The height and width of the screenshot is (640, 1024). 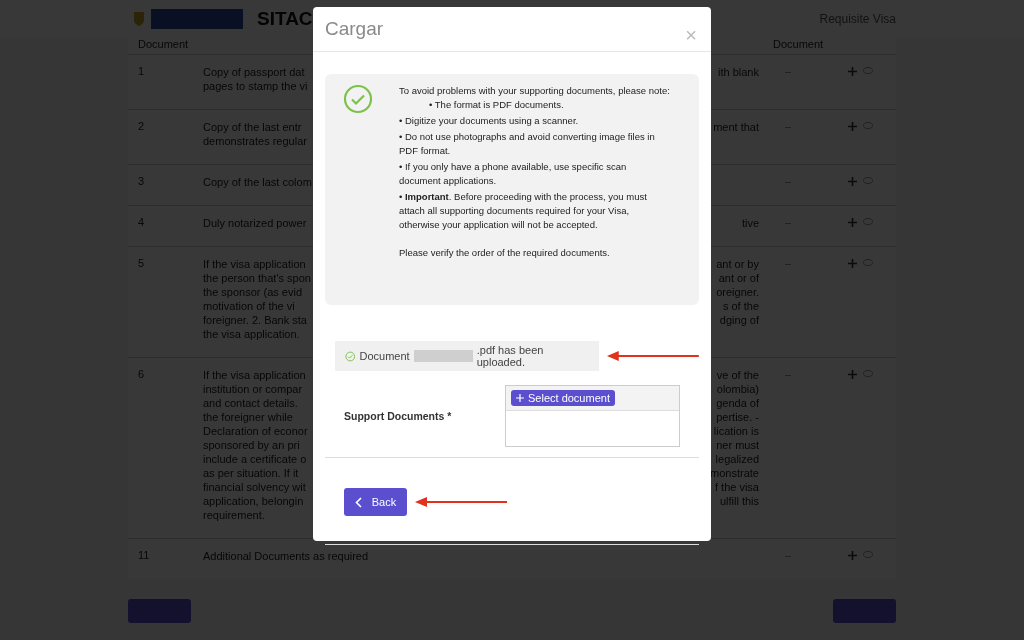 I want to click on status-text: Document, so click(x=384, y=356).